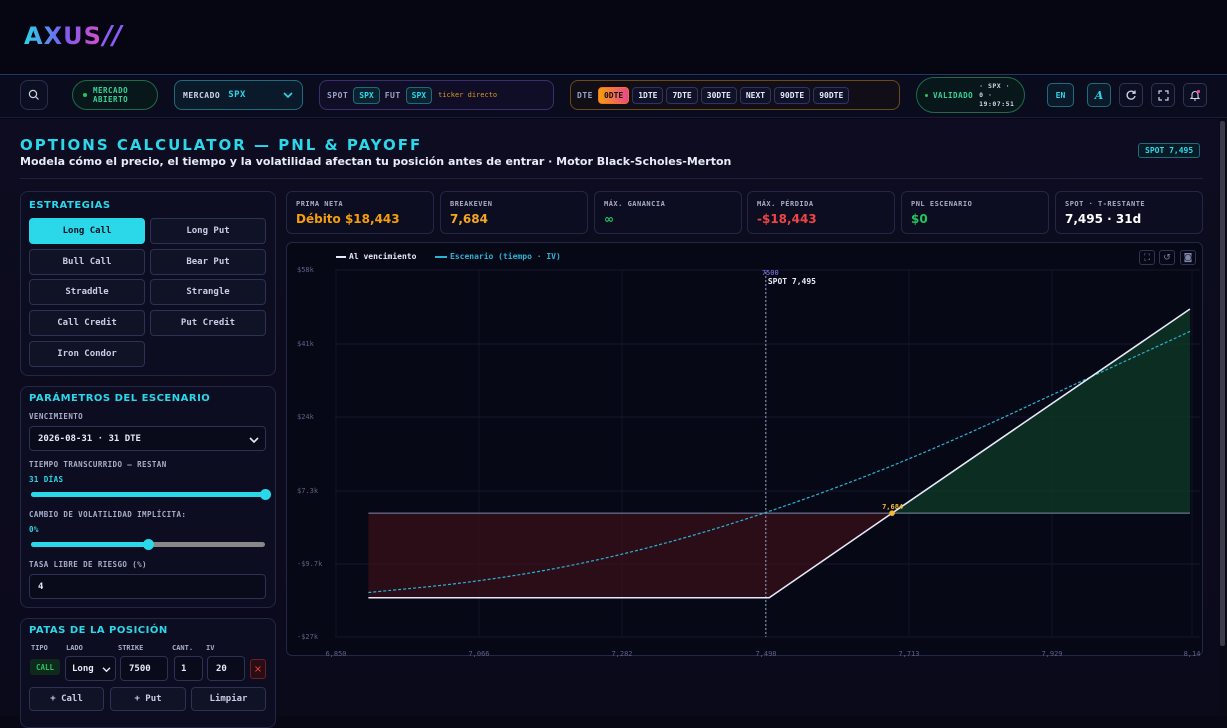 The image size is (1227, 728). Describe the element at coordinates (131, 648) in the screenshot. I see `col-strike: STRIKE` at that location.